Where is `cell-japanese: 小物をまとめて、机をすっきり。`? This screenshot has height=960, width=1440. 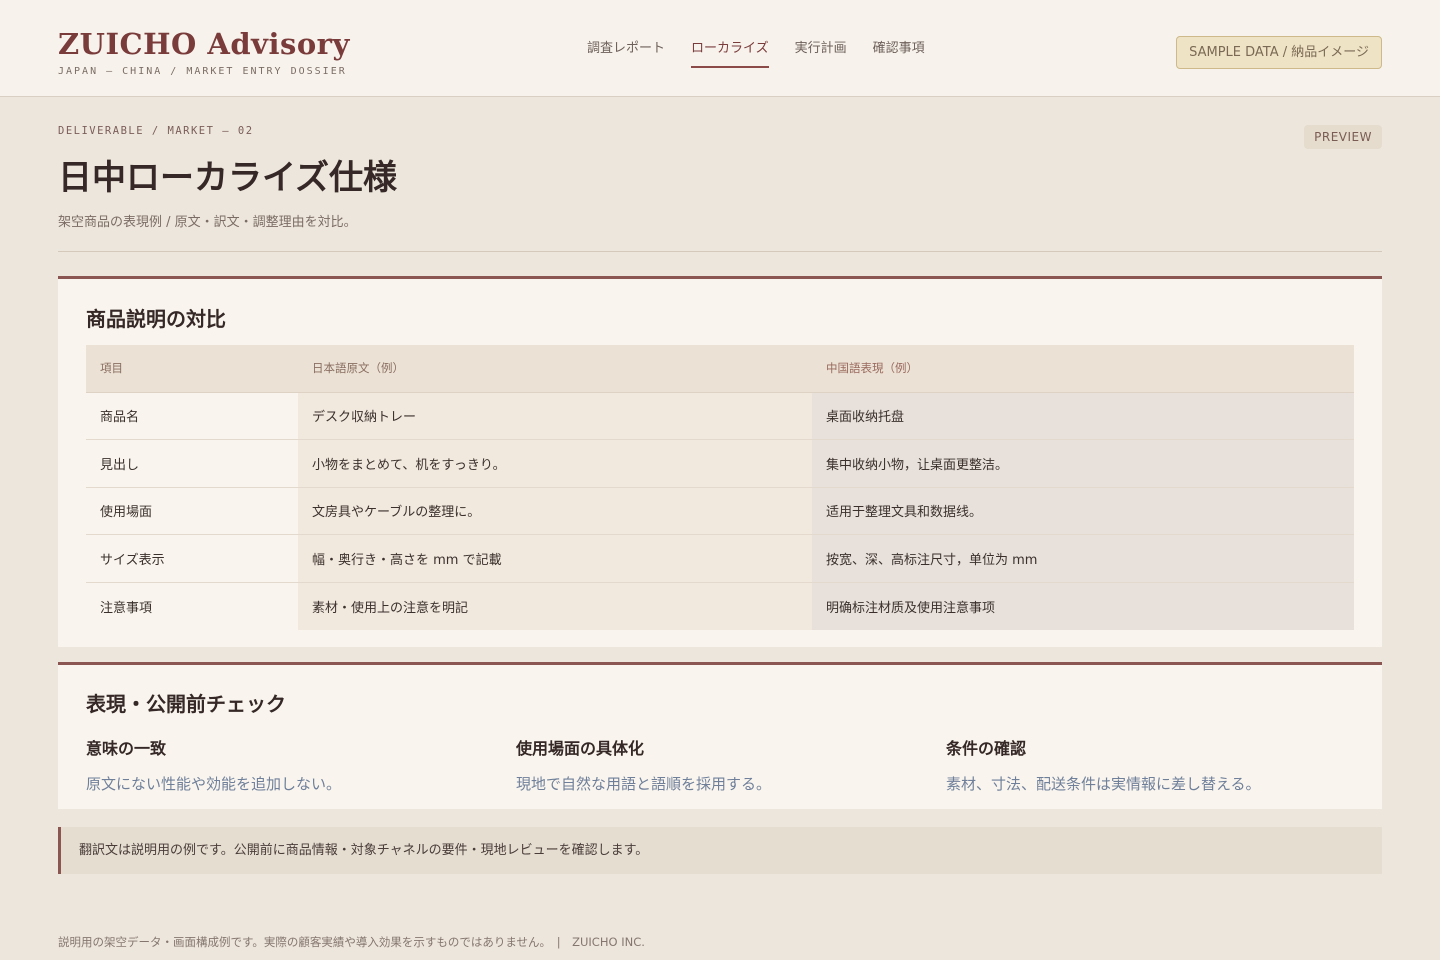
cell-japanese: 小物をまとめて、机をすっきり。 is located at coordinates (555, 463).